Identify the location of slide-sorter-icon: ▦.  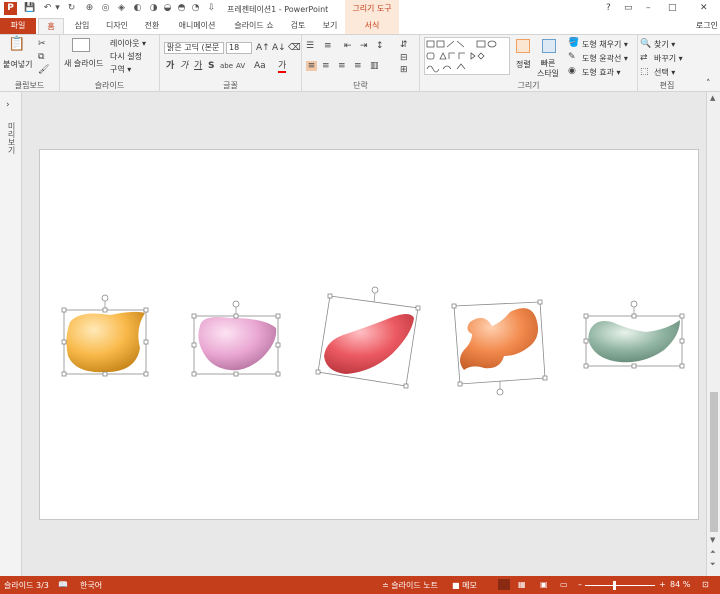
(522, 584).